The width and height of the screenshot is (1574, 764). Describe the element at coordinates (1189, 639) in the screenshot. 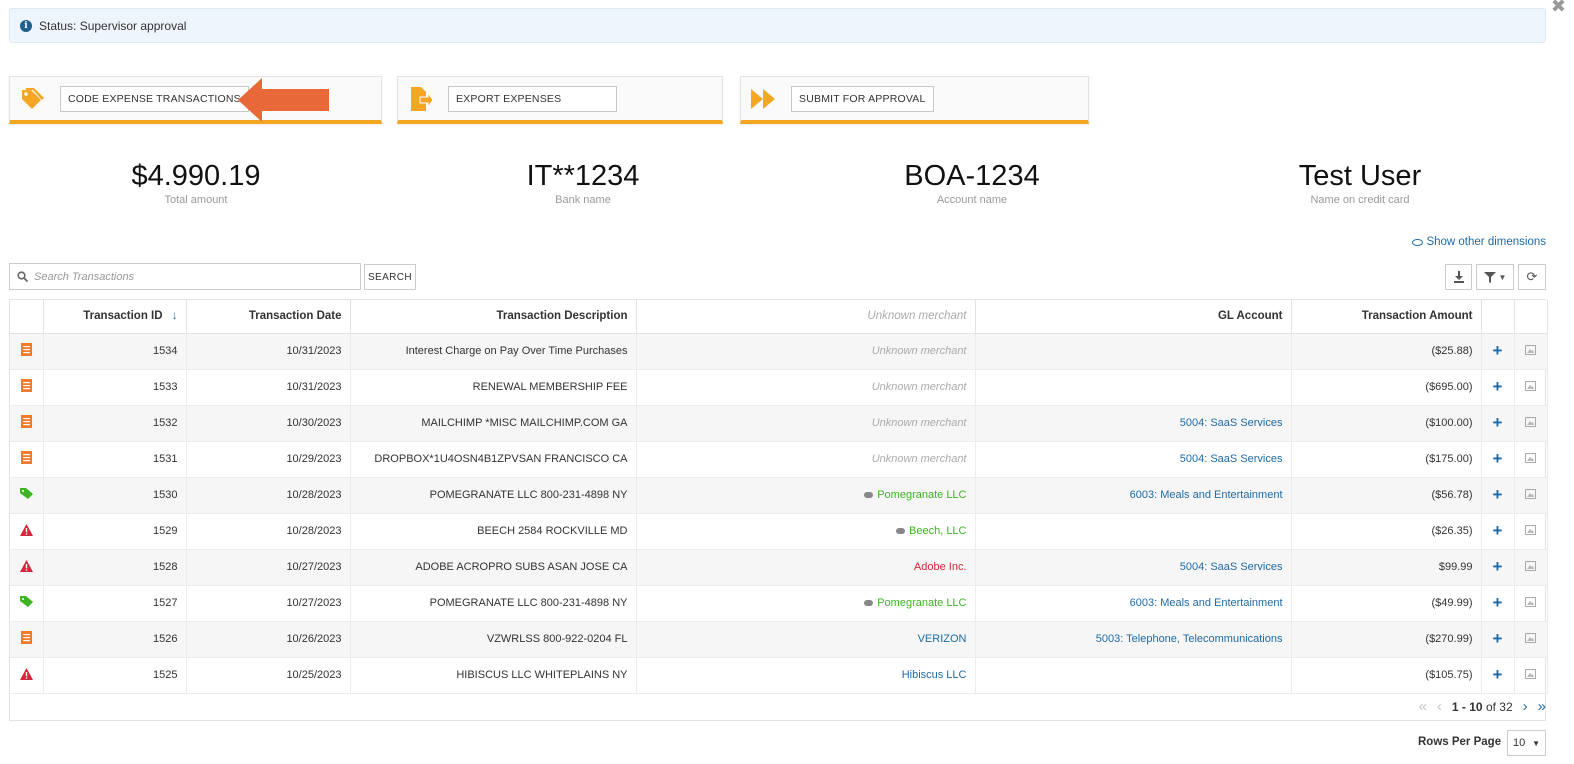

I see `gl-account-link: 5003: Telephone, Telecommunications` at that location.